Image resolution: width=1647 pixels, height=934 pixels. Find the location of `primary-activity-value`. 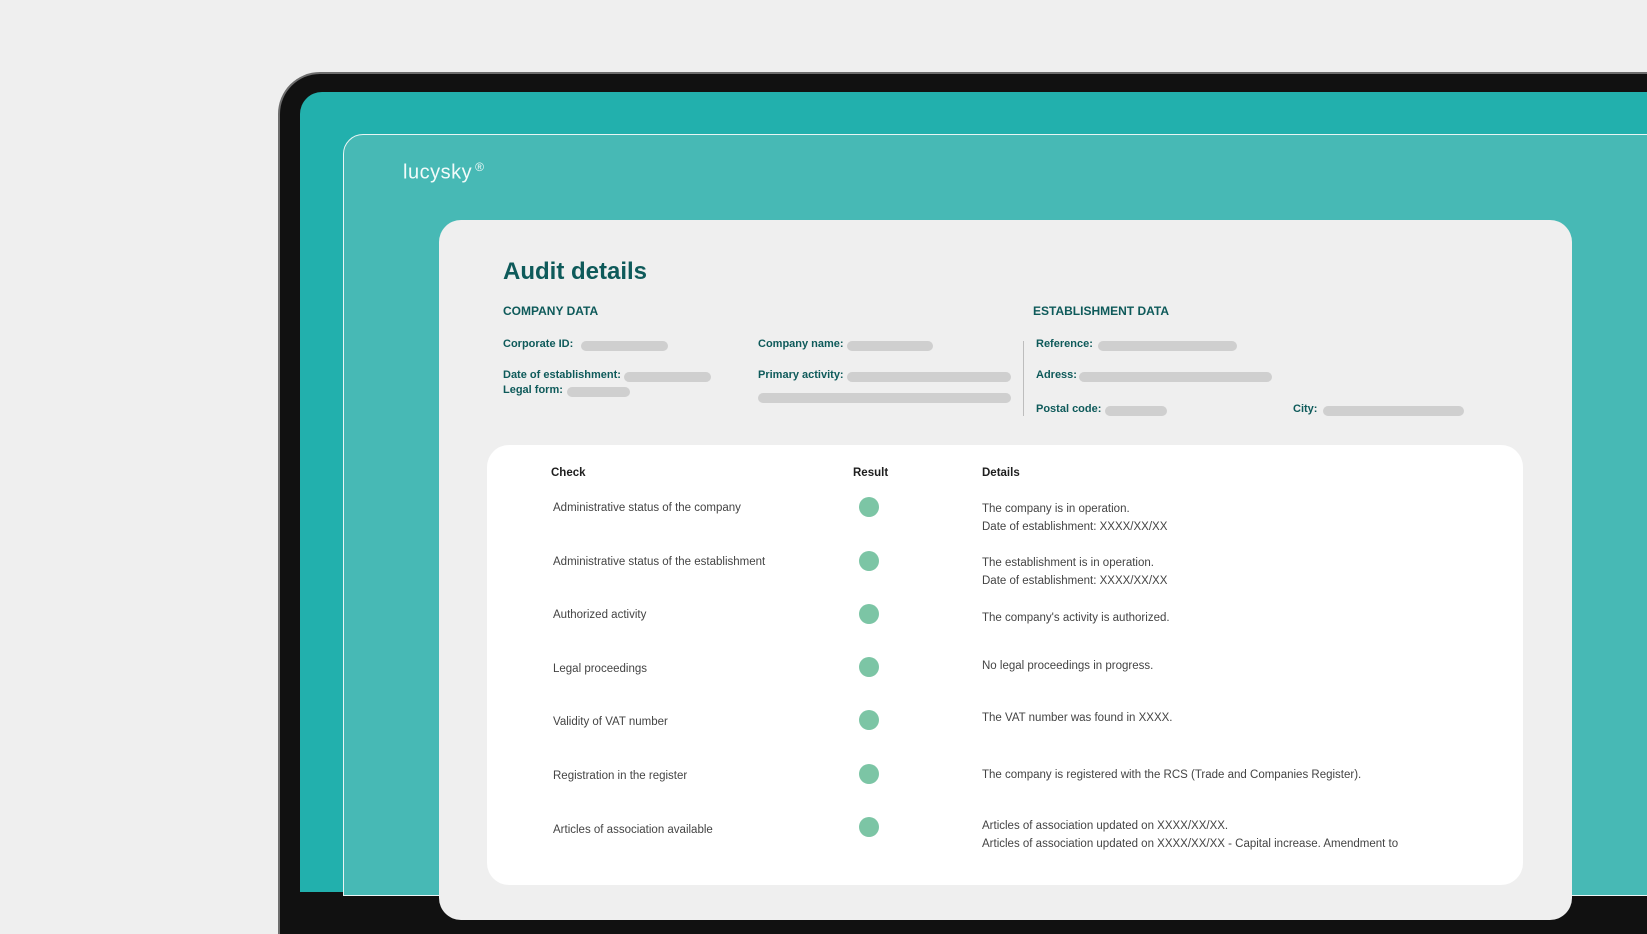

primary-activity-value is located at coordinates (929, 377).